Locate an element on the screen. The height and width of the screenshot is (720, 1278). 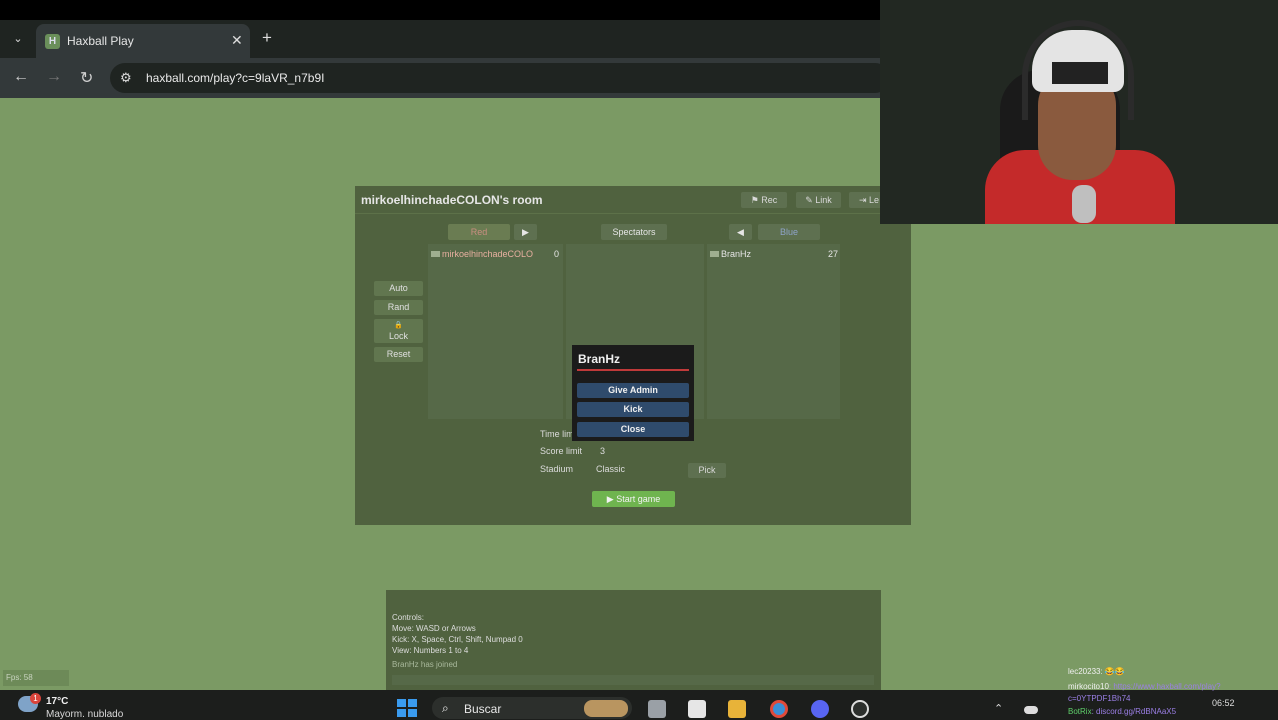
discord-icon is located at coordinates (820, 709).